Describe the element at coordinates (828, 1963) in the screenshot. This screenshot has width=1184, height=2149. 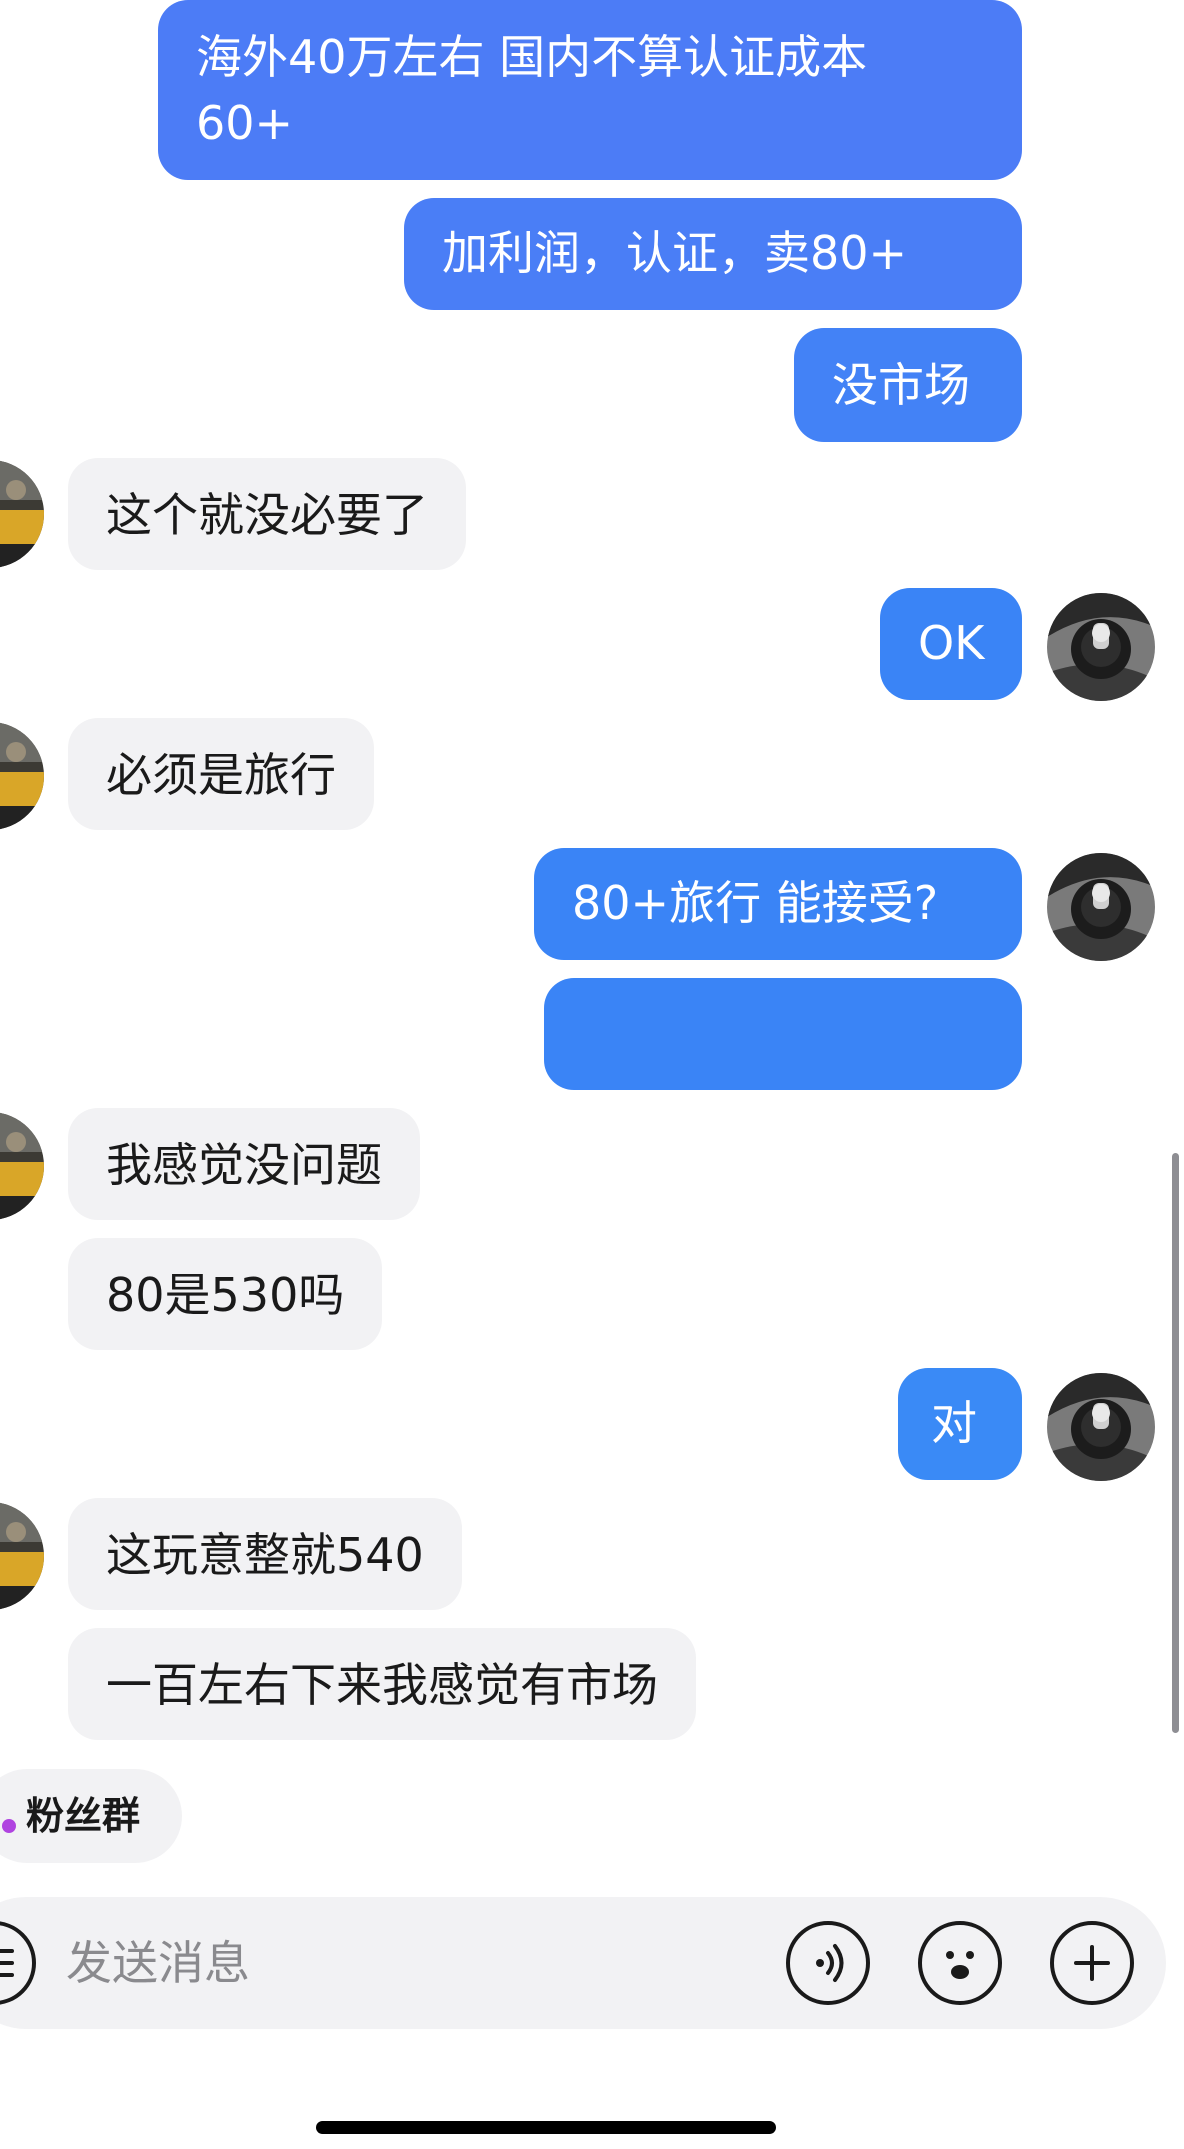
I see `voice-wave-icon` at that location.